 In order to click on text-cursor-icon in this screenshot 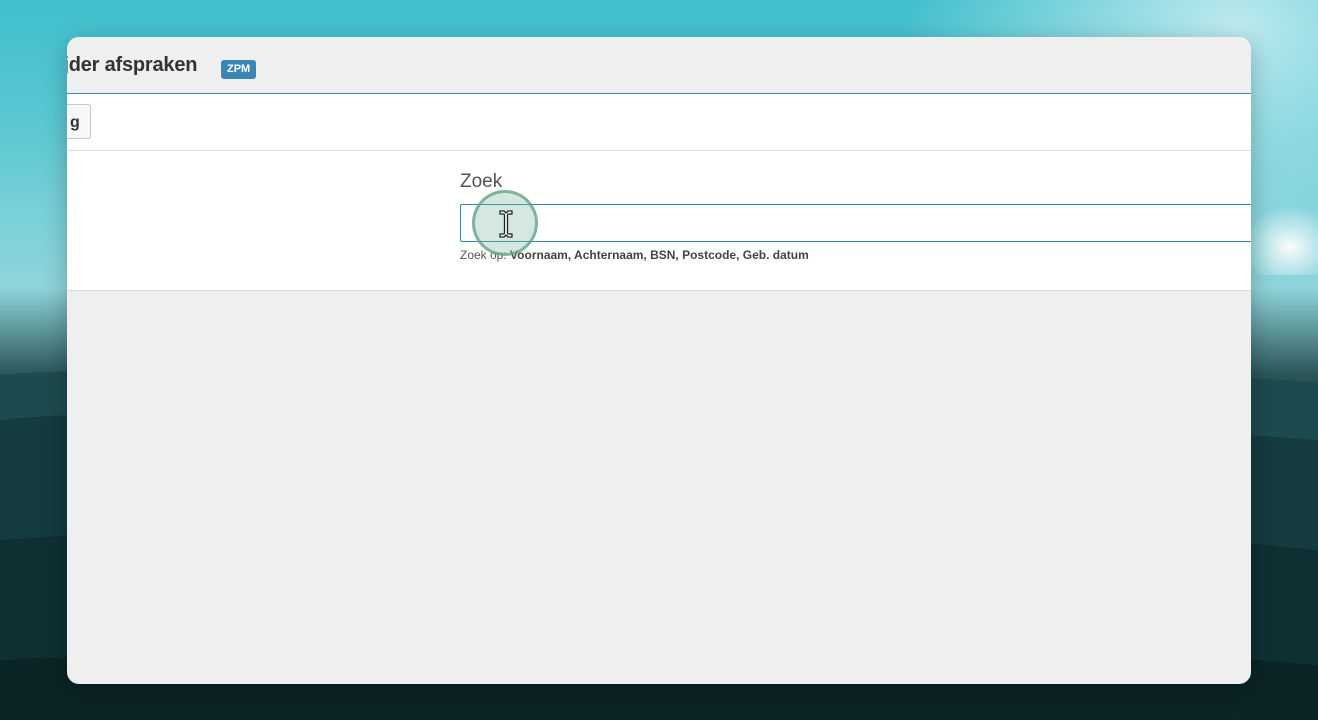, I will do `click(506, 224)`.